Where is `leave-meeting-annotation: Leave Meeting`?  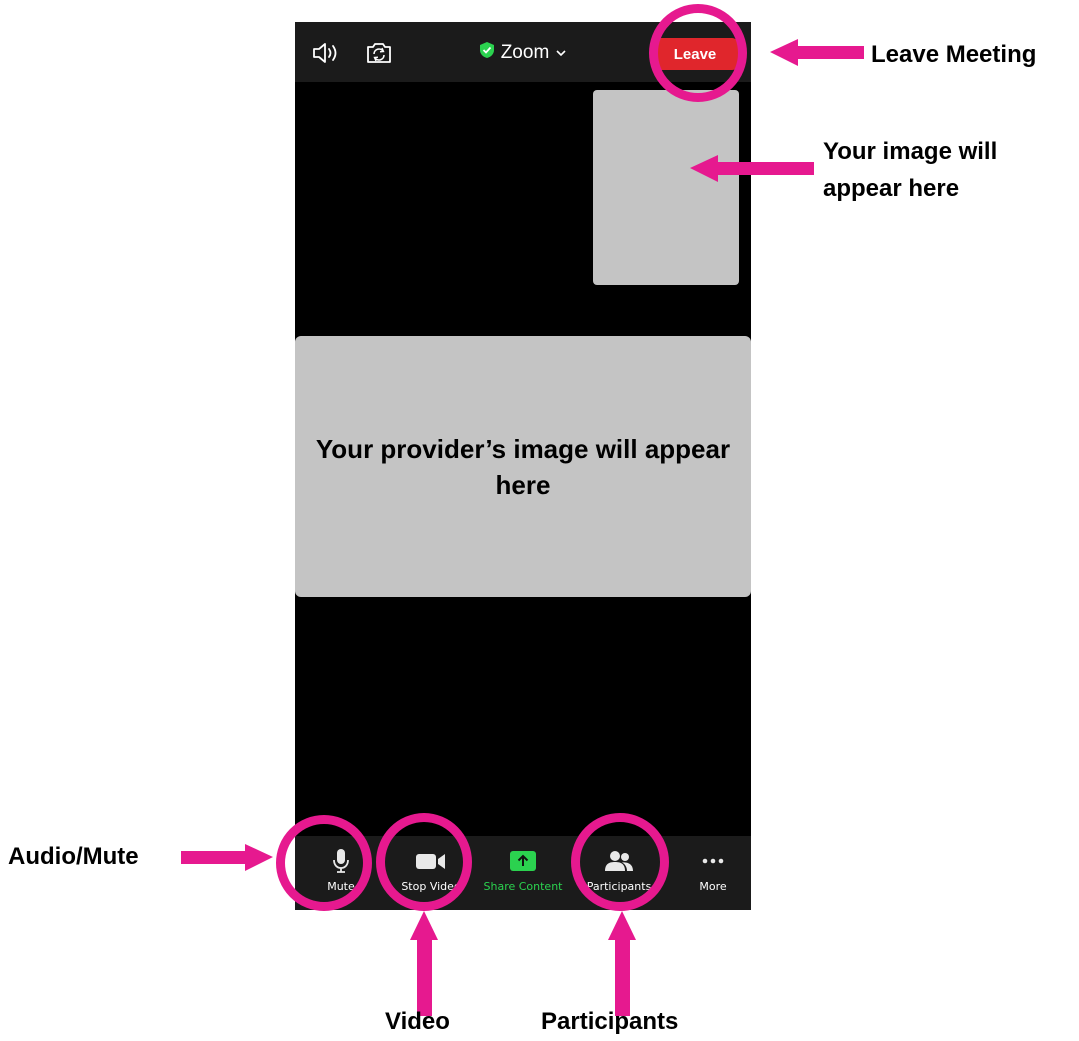
leave-meeting-annotation: Leave Meeting is located at coordinates (954, 54).